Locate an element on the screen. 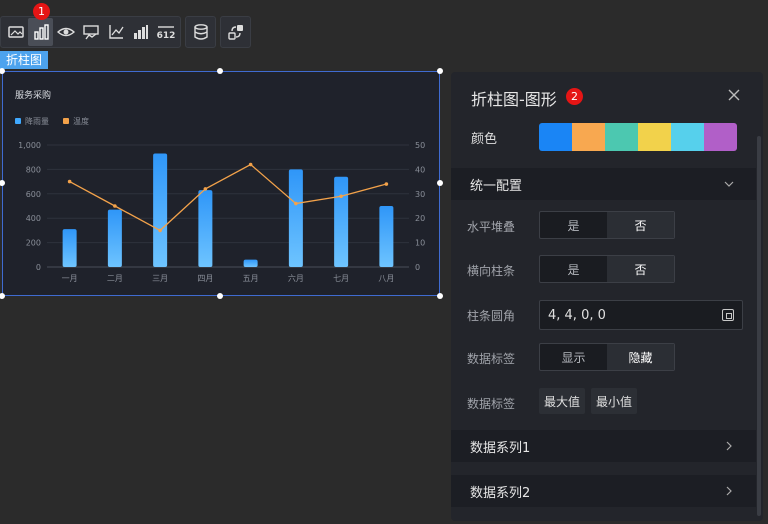 This screenshot has width=768, height=524. stack-label: 水平堆叠 is located at coordinates (491, 227).